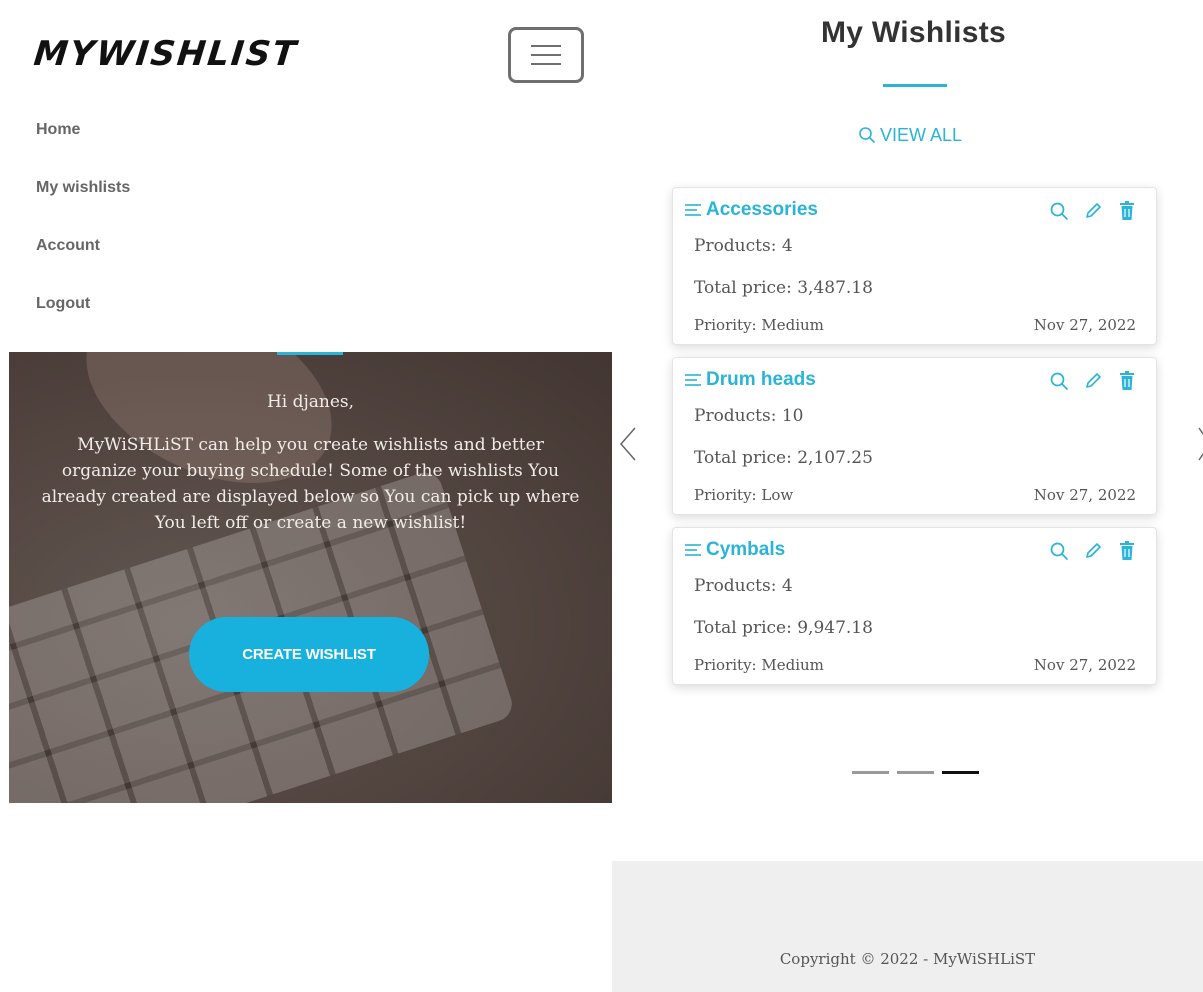  I want to click on carousel-prev-button, so click(628, 444).